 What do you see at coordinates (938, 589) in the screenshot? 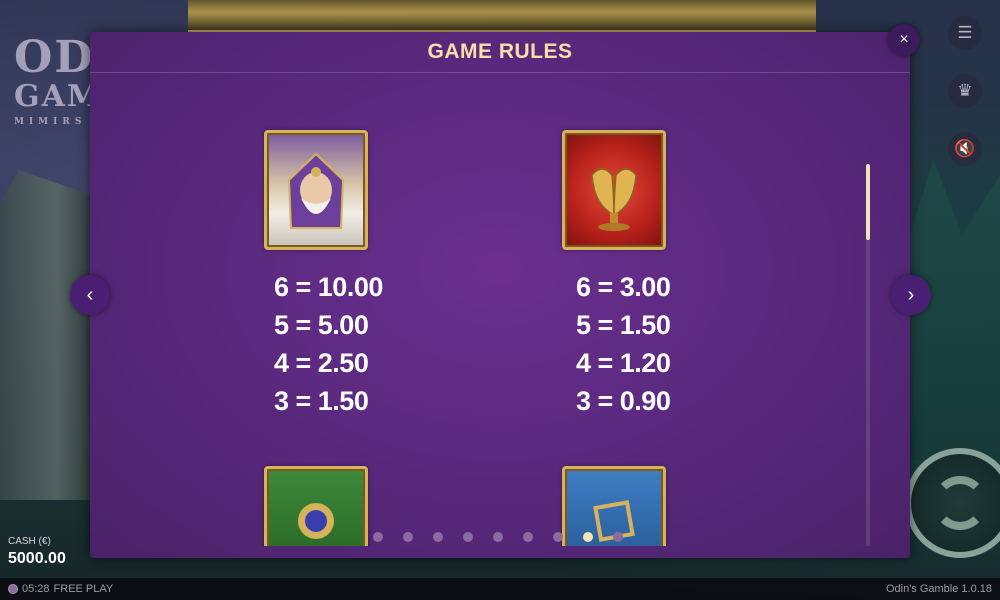
I see `game-version: Odin's Gamble 1.0.18` at bounding box center [938, 589].